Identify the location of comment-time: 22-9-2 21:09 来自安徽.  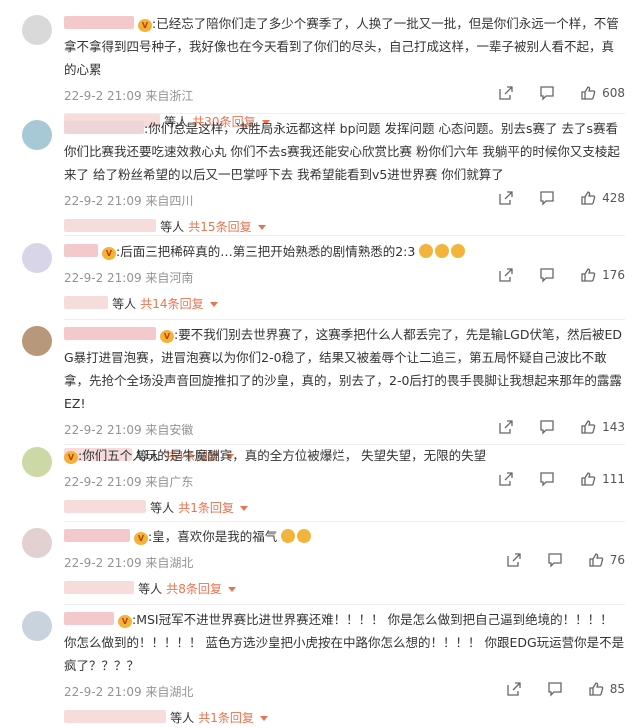
(129, 430).